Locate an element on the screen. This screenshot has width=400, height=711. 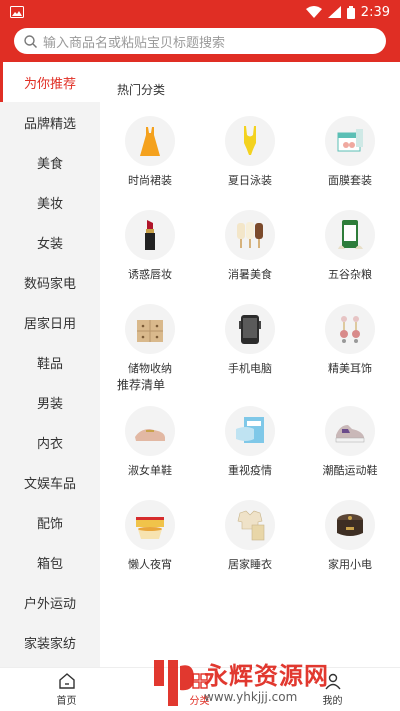
home-icon is located at coordinates (66, 681).